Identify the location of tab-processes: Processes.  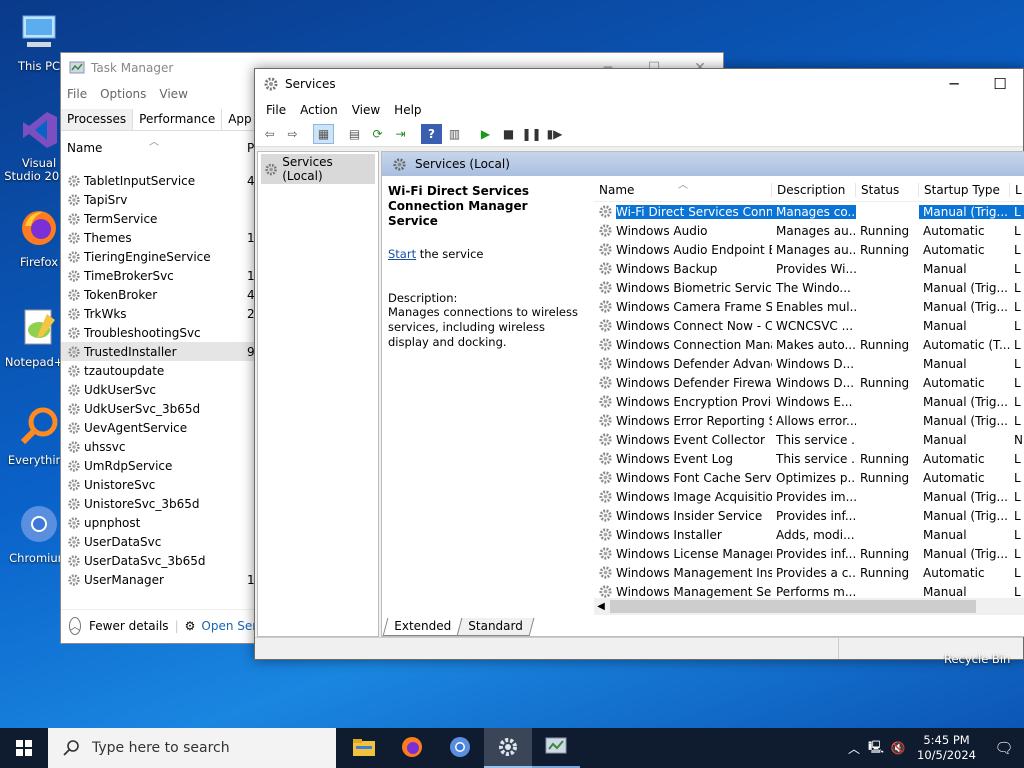
(97, 119).